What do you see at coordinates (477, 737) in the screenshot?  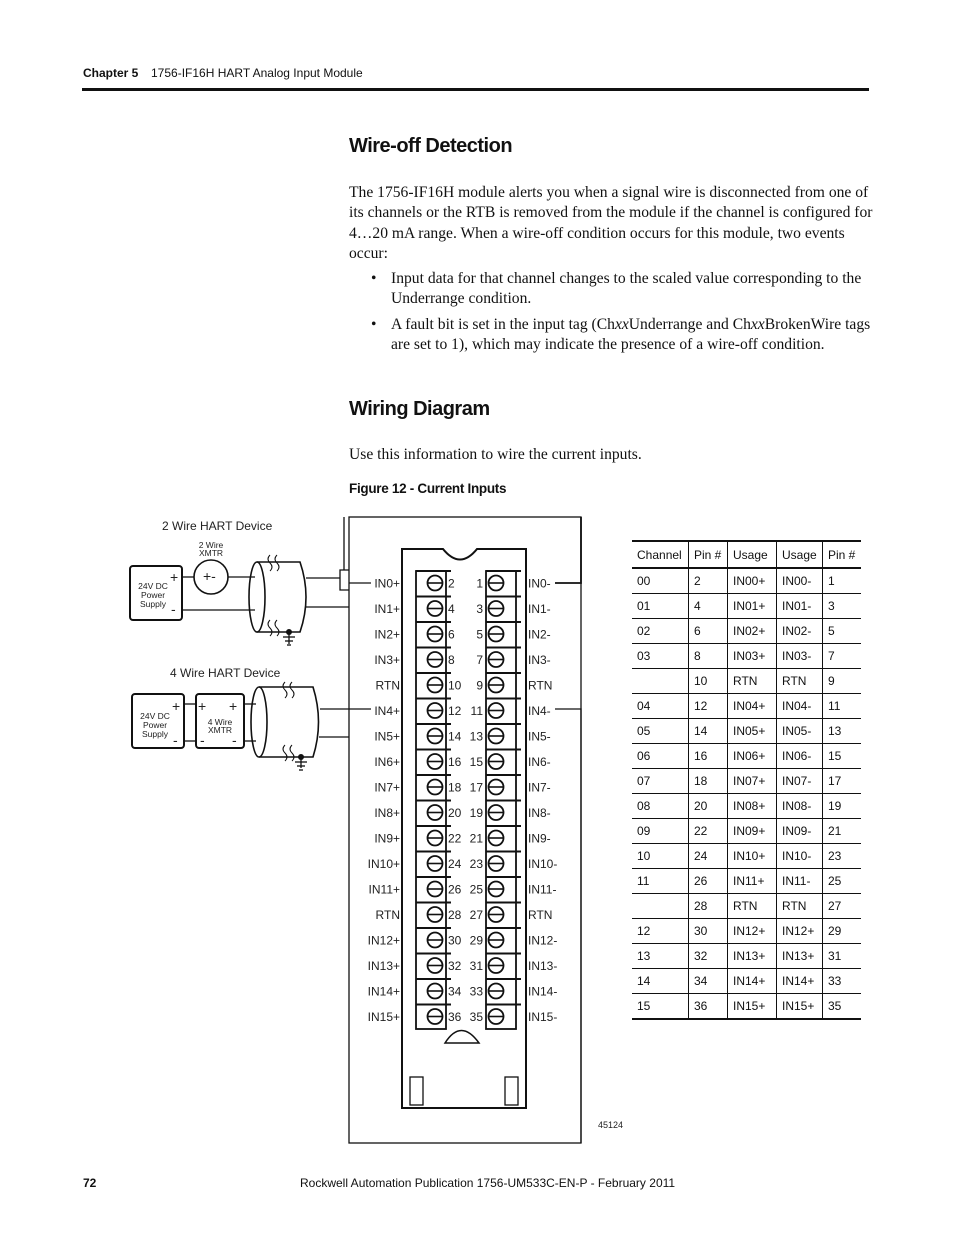 I see `terminal-right-pin: 13` at bounding box center [477, 737].